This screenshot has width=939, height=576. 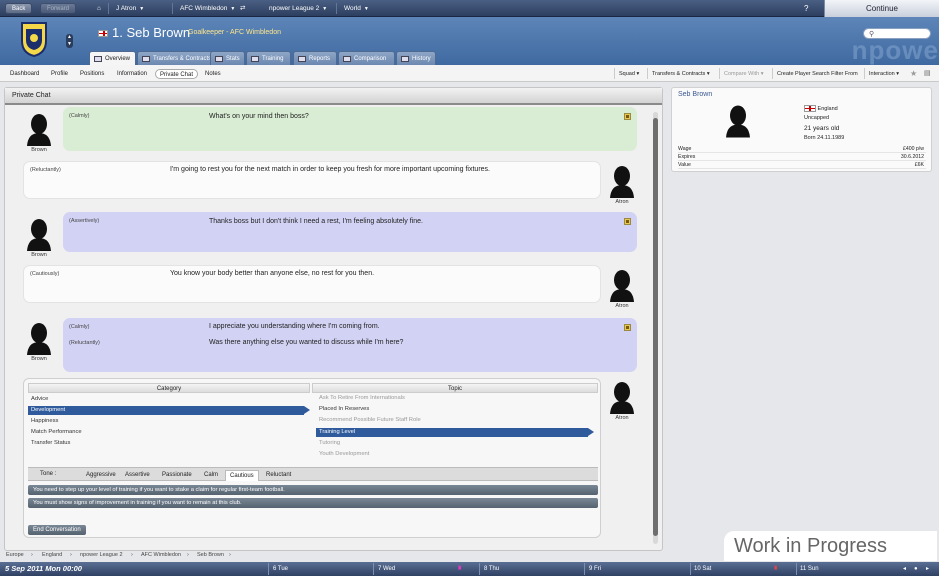 I want to click on subnav-information: Information, so click(x=132, y=74).